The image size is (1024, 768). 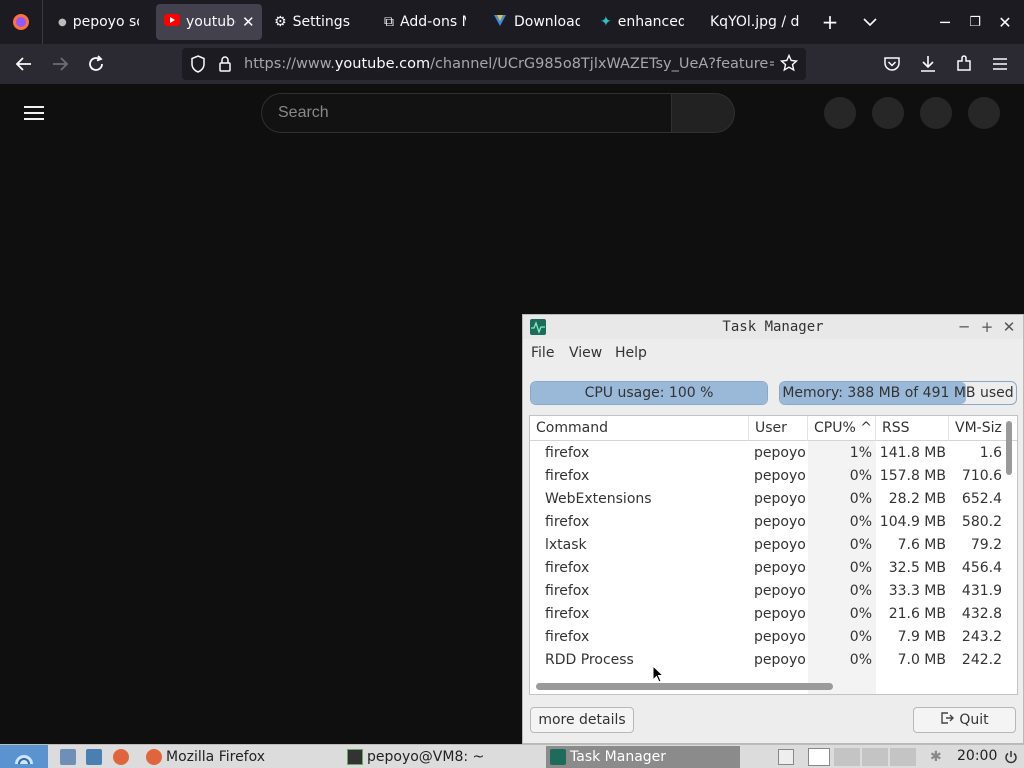 I want to click on search-input: Search, so click(x=466, y=113).